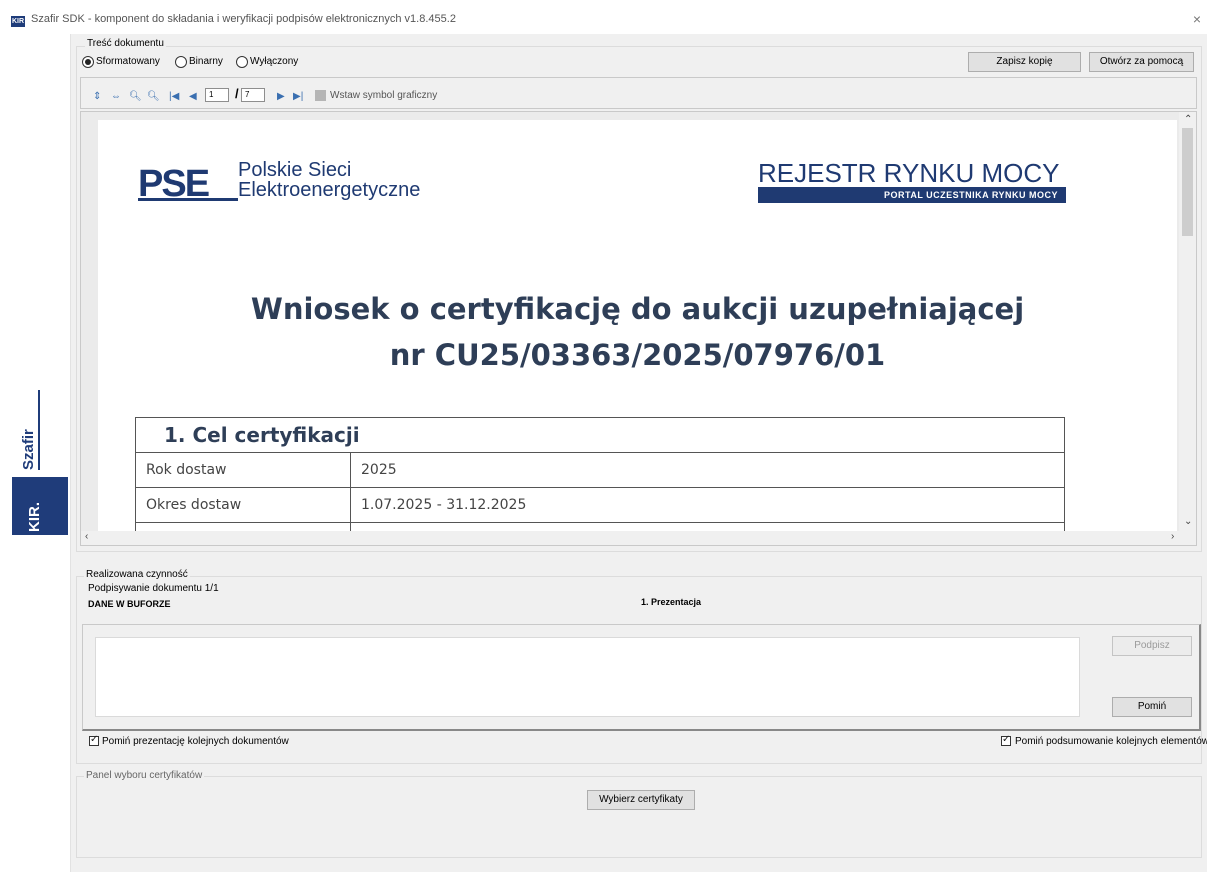  I want to click on table-row: 1. Cel certyfikacji, so click(600, 435).